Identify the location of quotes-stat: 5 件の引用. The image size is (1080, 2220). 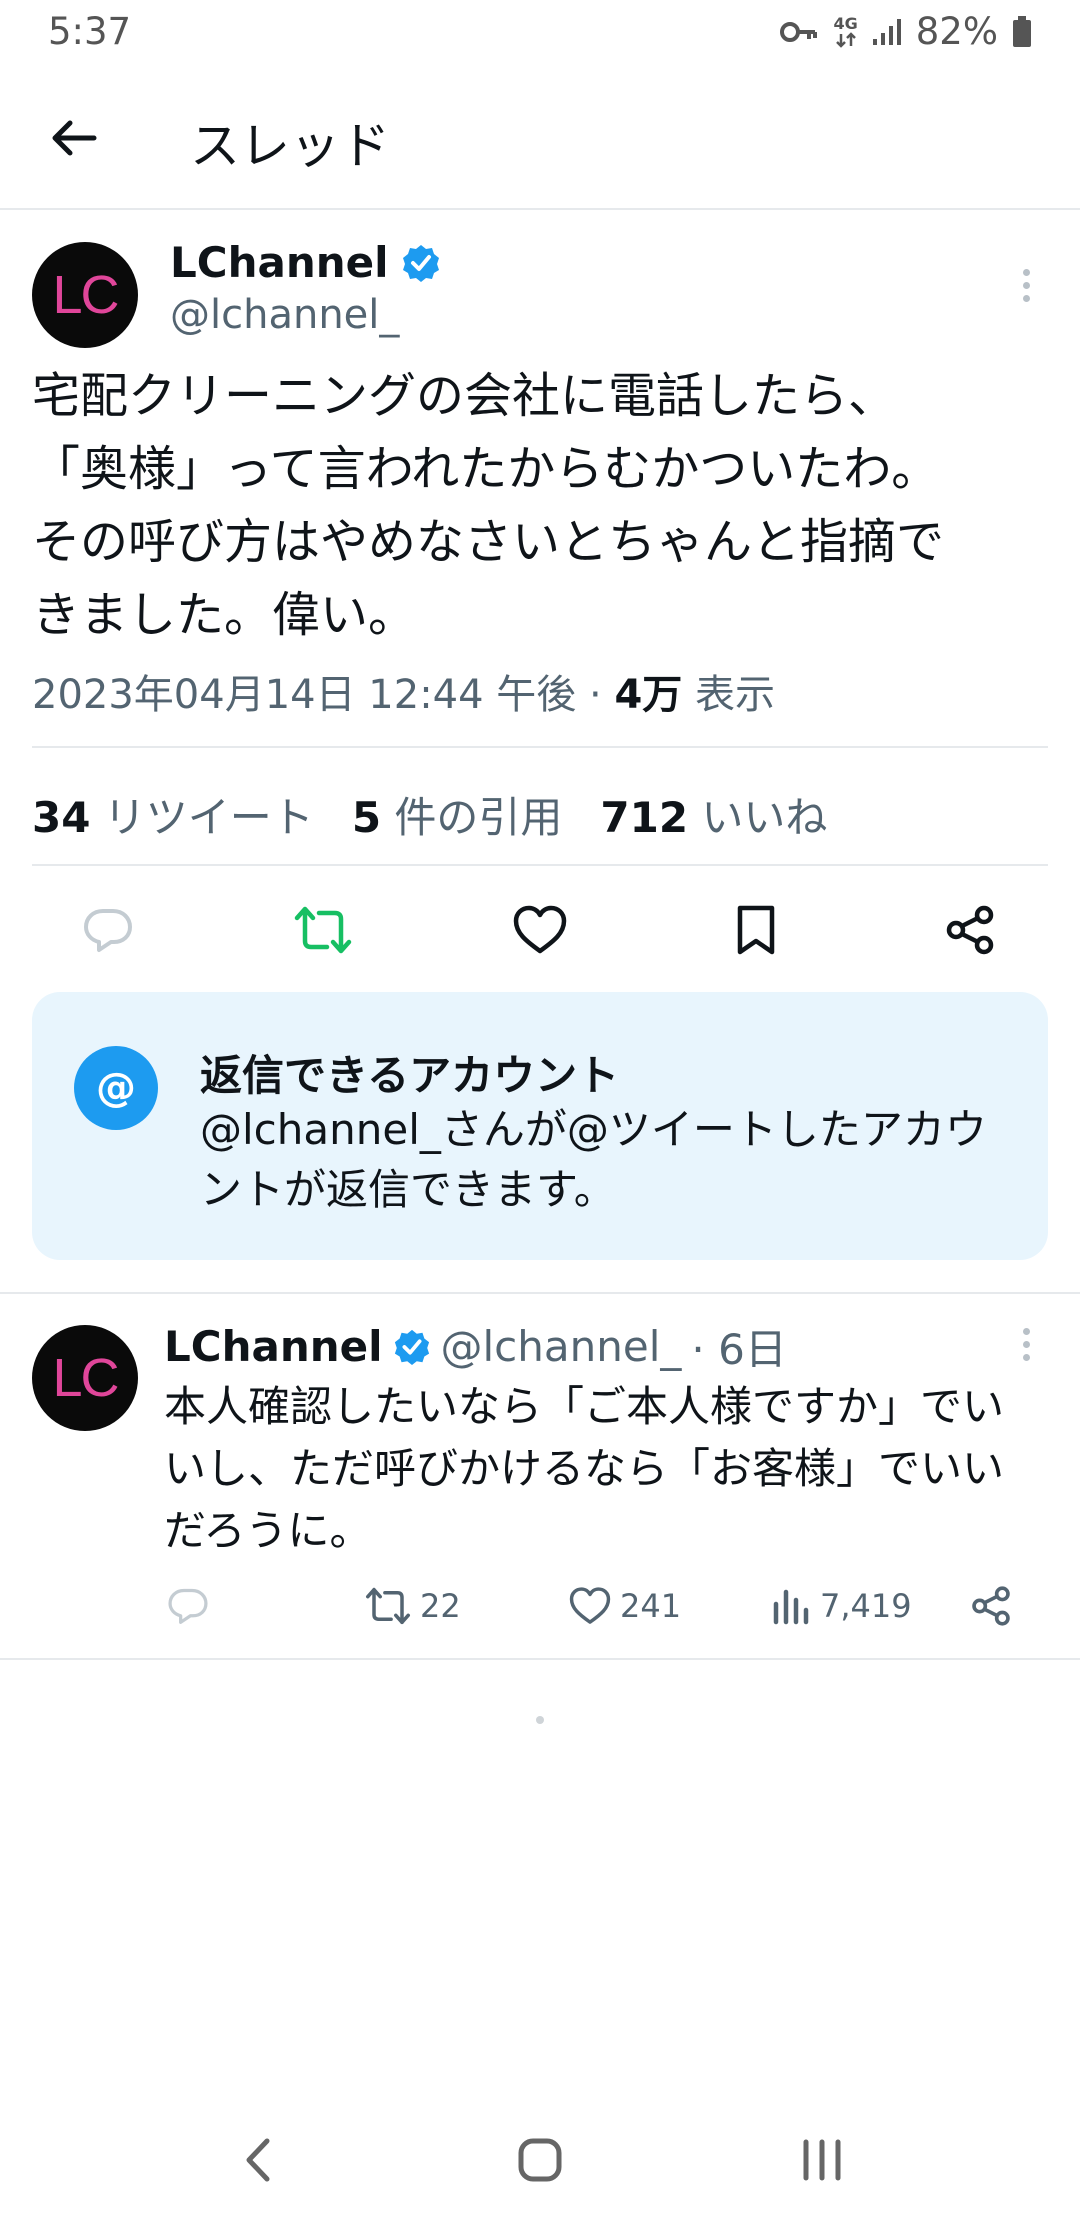
(457, 814).